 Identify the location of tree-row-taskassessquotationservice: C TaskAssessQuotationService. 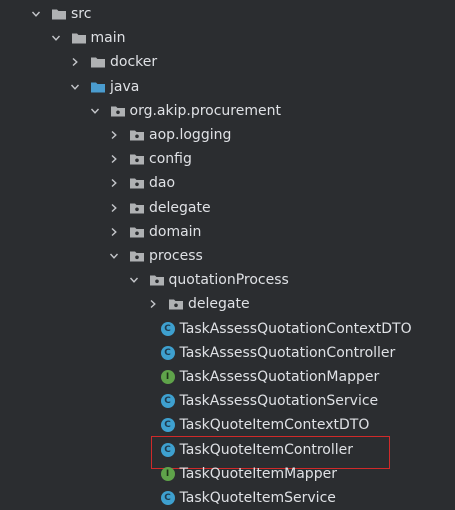
(227, 401).